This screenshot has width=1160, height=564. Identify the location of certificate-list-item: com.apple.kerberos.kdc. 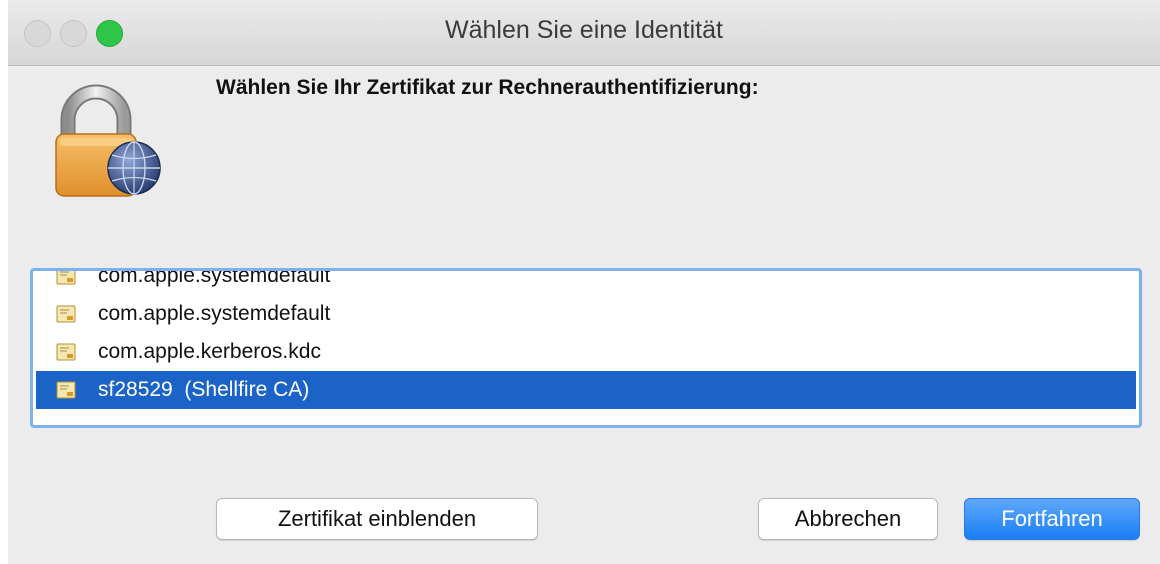
(586, 352).